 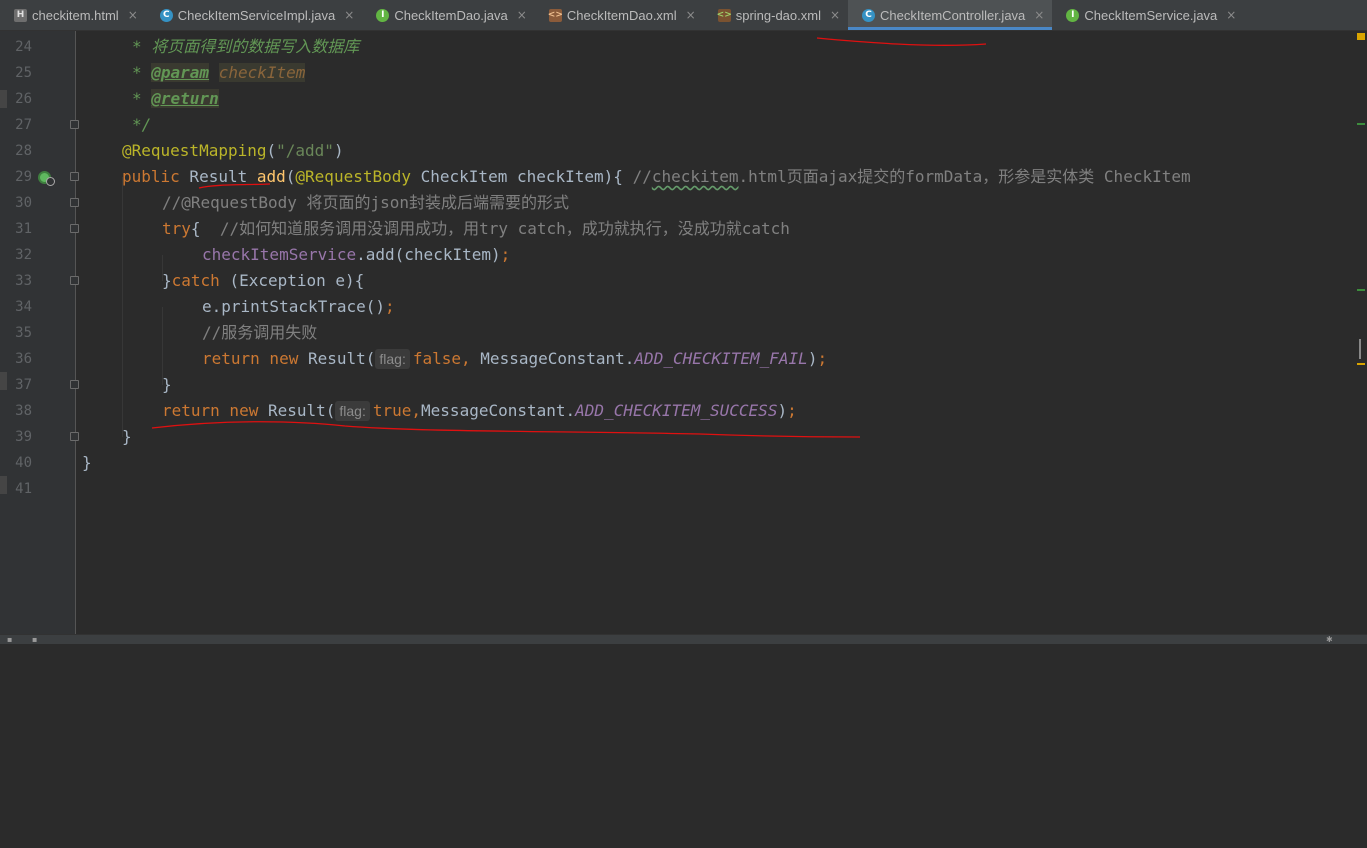 I want to click on scrollbar-thumb, so click(x=1360, y=349).